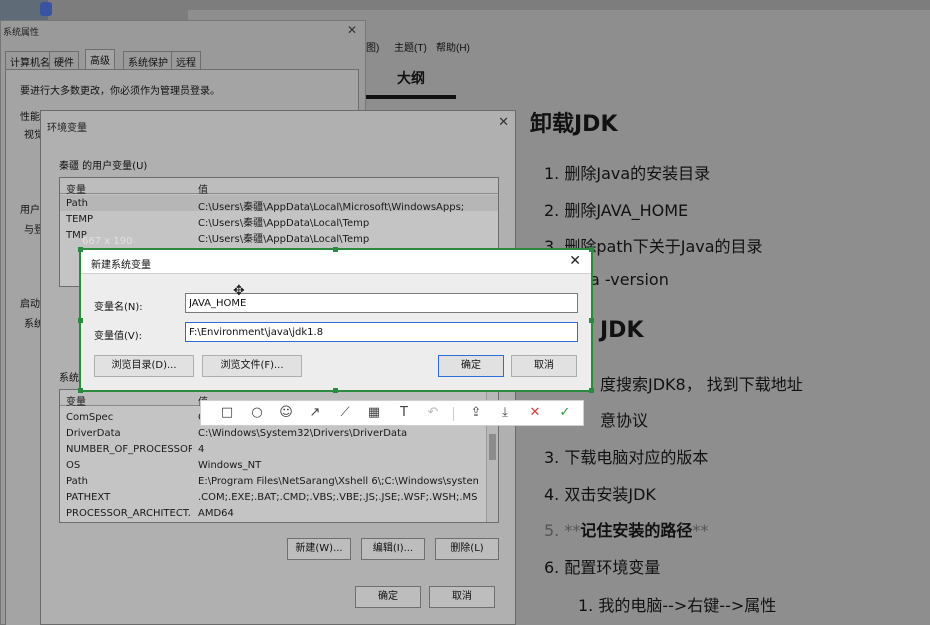  What do you see at coordinates (100, 59) in the screenshot?
I see `tab-advanced: 高级` at bounding box center [100, 59].